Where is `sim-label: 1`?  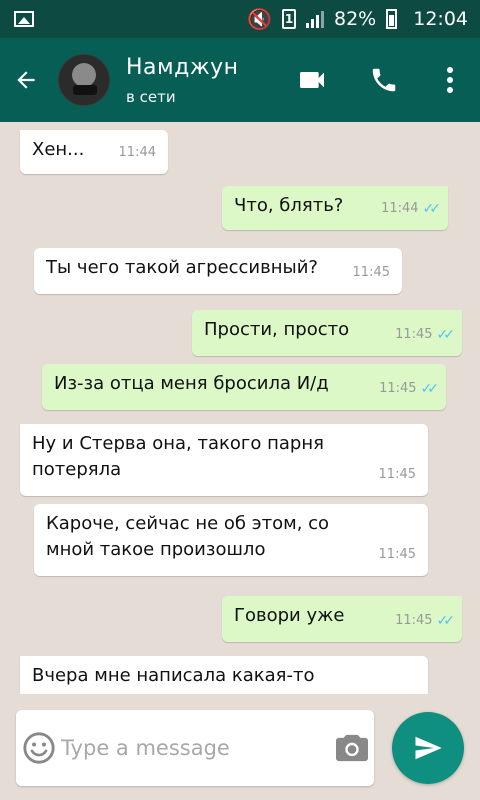
sim-label: 1 is located at coordinates (289, 19).